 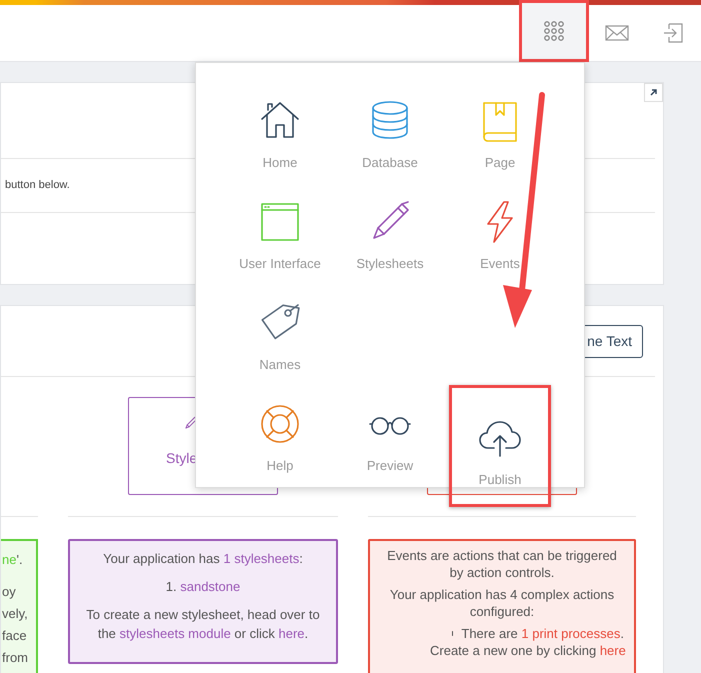 I want to click on info-text: oy, so click(x=9, y=592).